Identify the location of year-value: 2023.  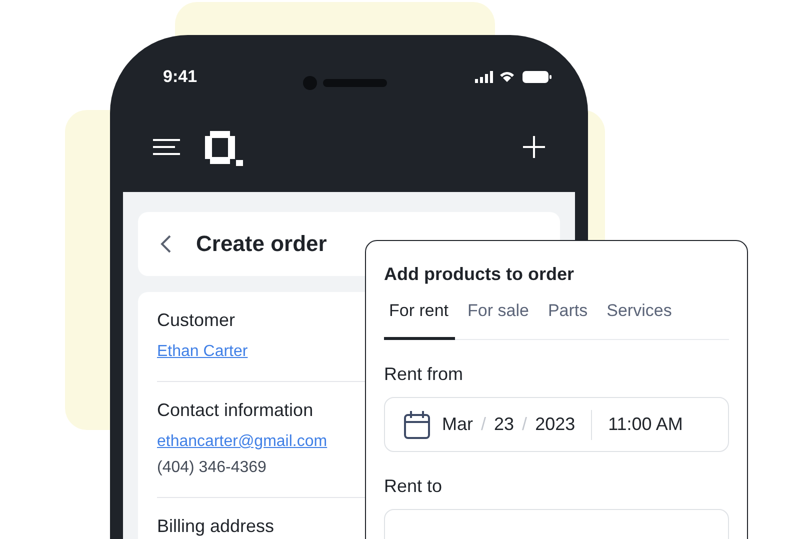
(555, 424).